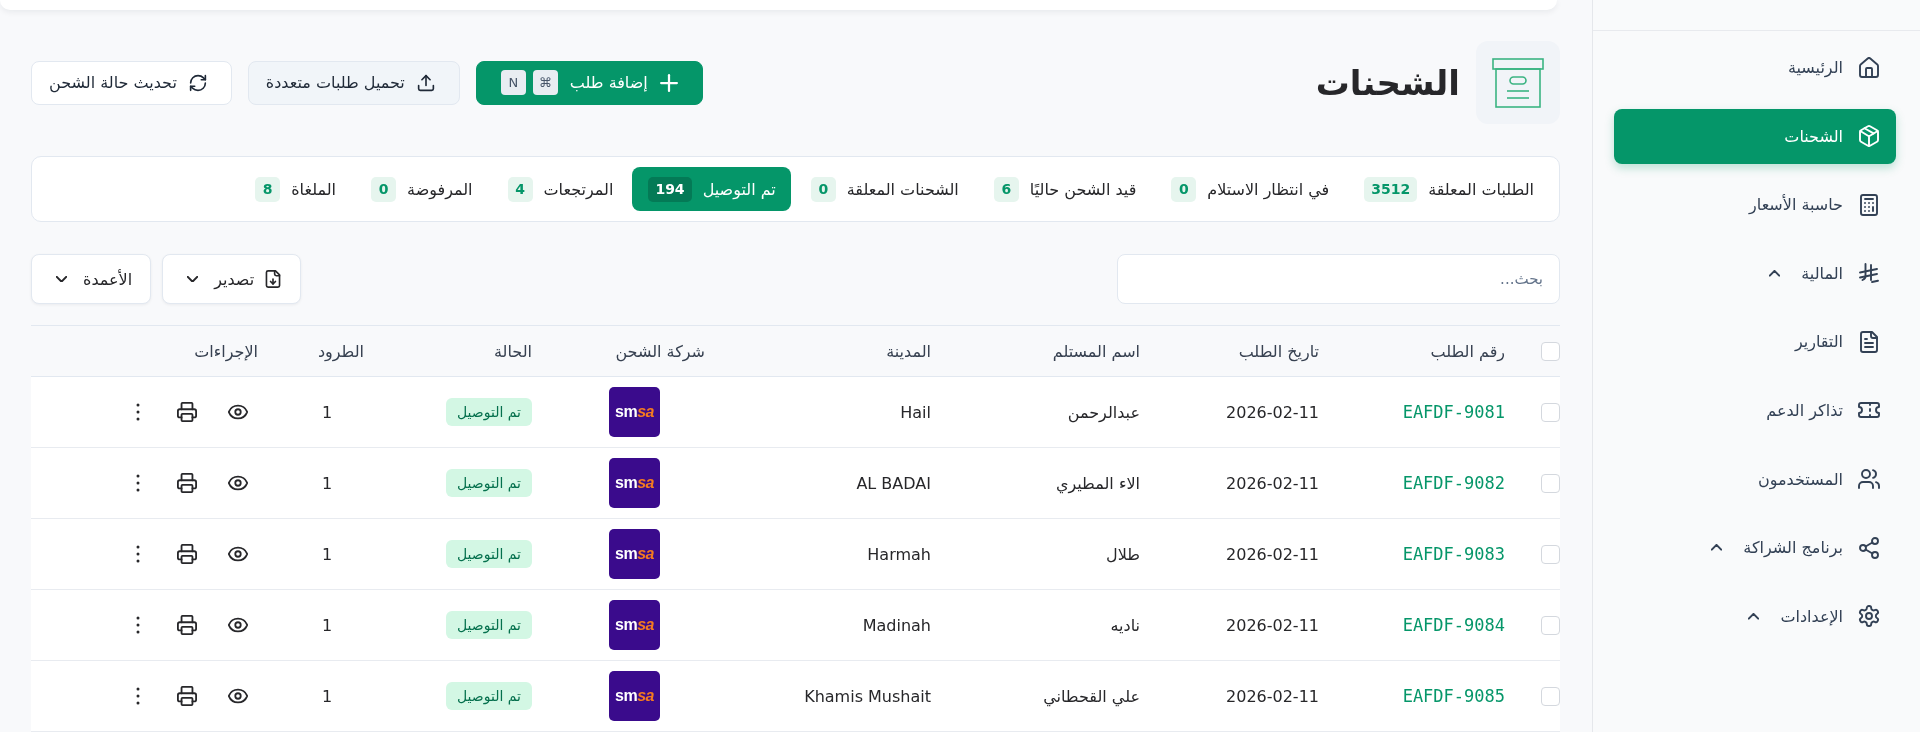 Image resolution: width=1920 pixels, height=732 pixels. Describe the element at coordinates (545, 82) in the screenshot. I see `shortcut-key: ⌘` at that location.